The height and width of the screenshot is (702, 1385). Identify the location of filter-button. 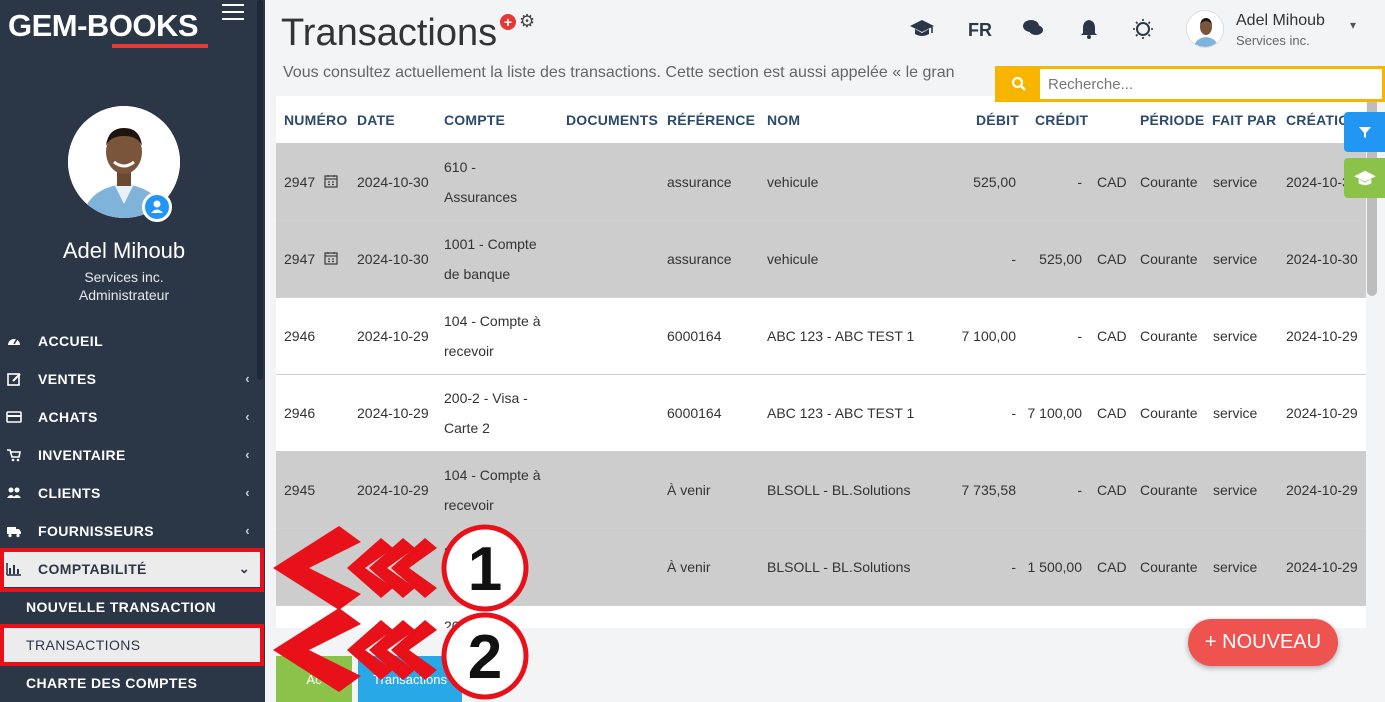
(1364, 132).